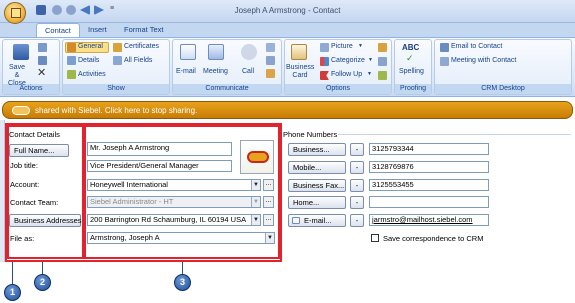  Describe the element at coordinates (255, 185) in the screenshot. I see `account-dropdown-icon: ▼` at that location.